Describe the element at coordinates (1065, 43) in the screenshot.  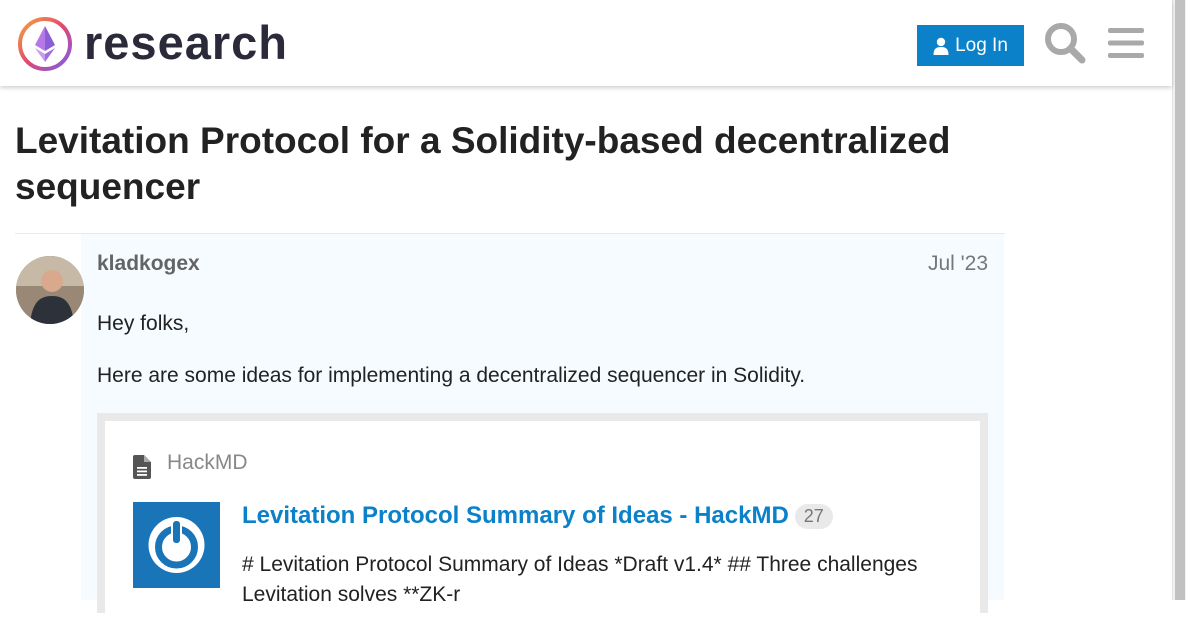
I see `search-icon` at that location.